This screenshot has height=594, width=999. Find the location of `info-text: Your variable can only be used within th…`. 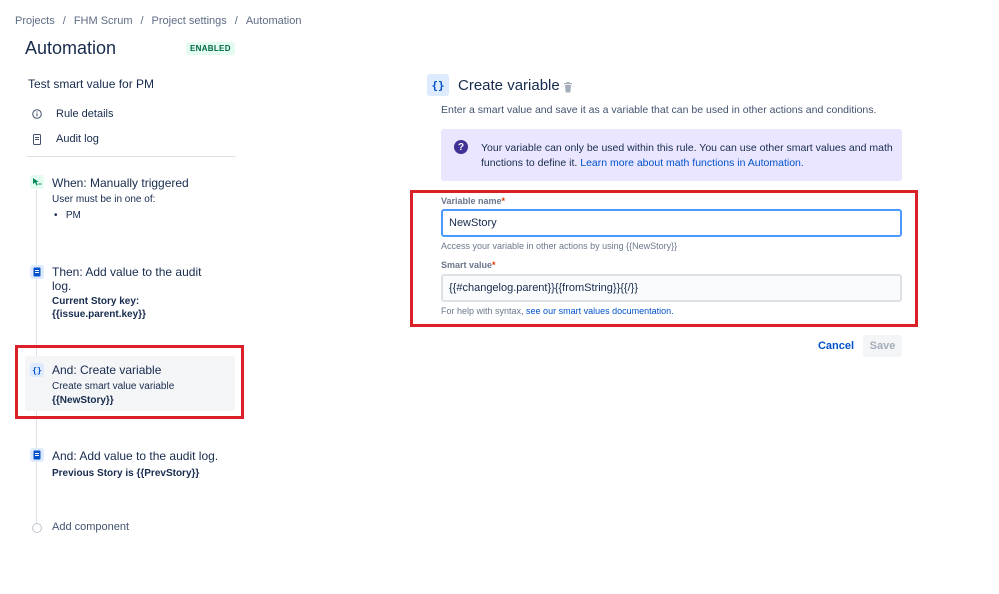

info-text: Your variable can only be used within th… is located at coordinates (688, 156).